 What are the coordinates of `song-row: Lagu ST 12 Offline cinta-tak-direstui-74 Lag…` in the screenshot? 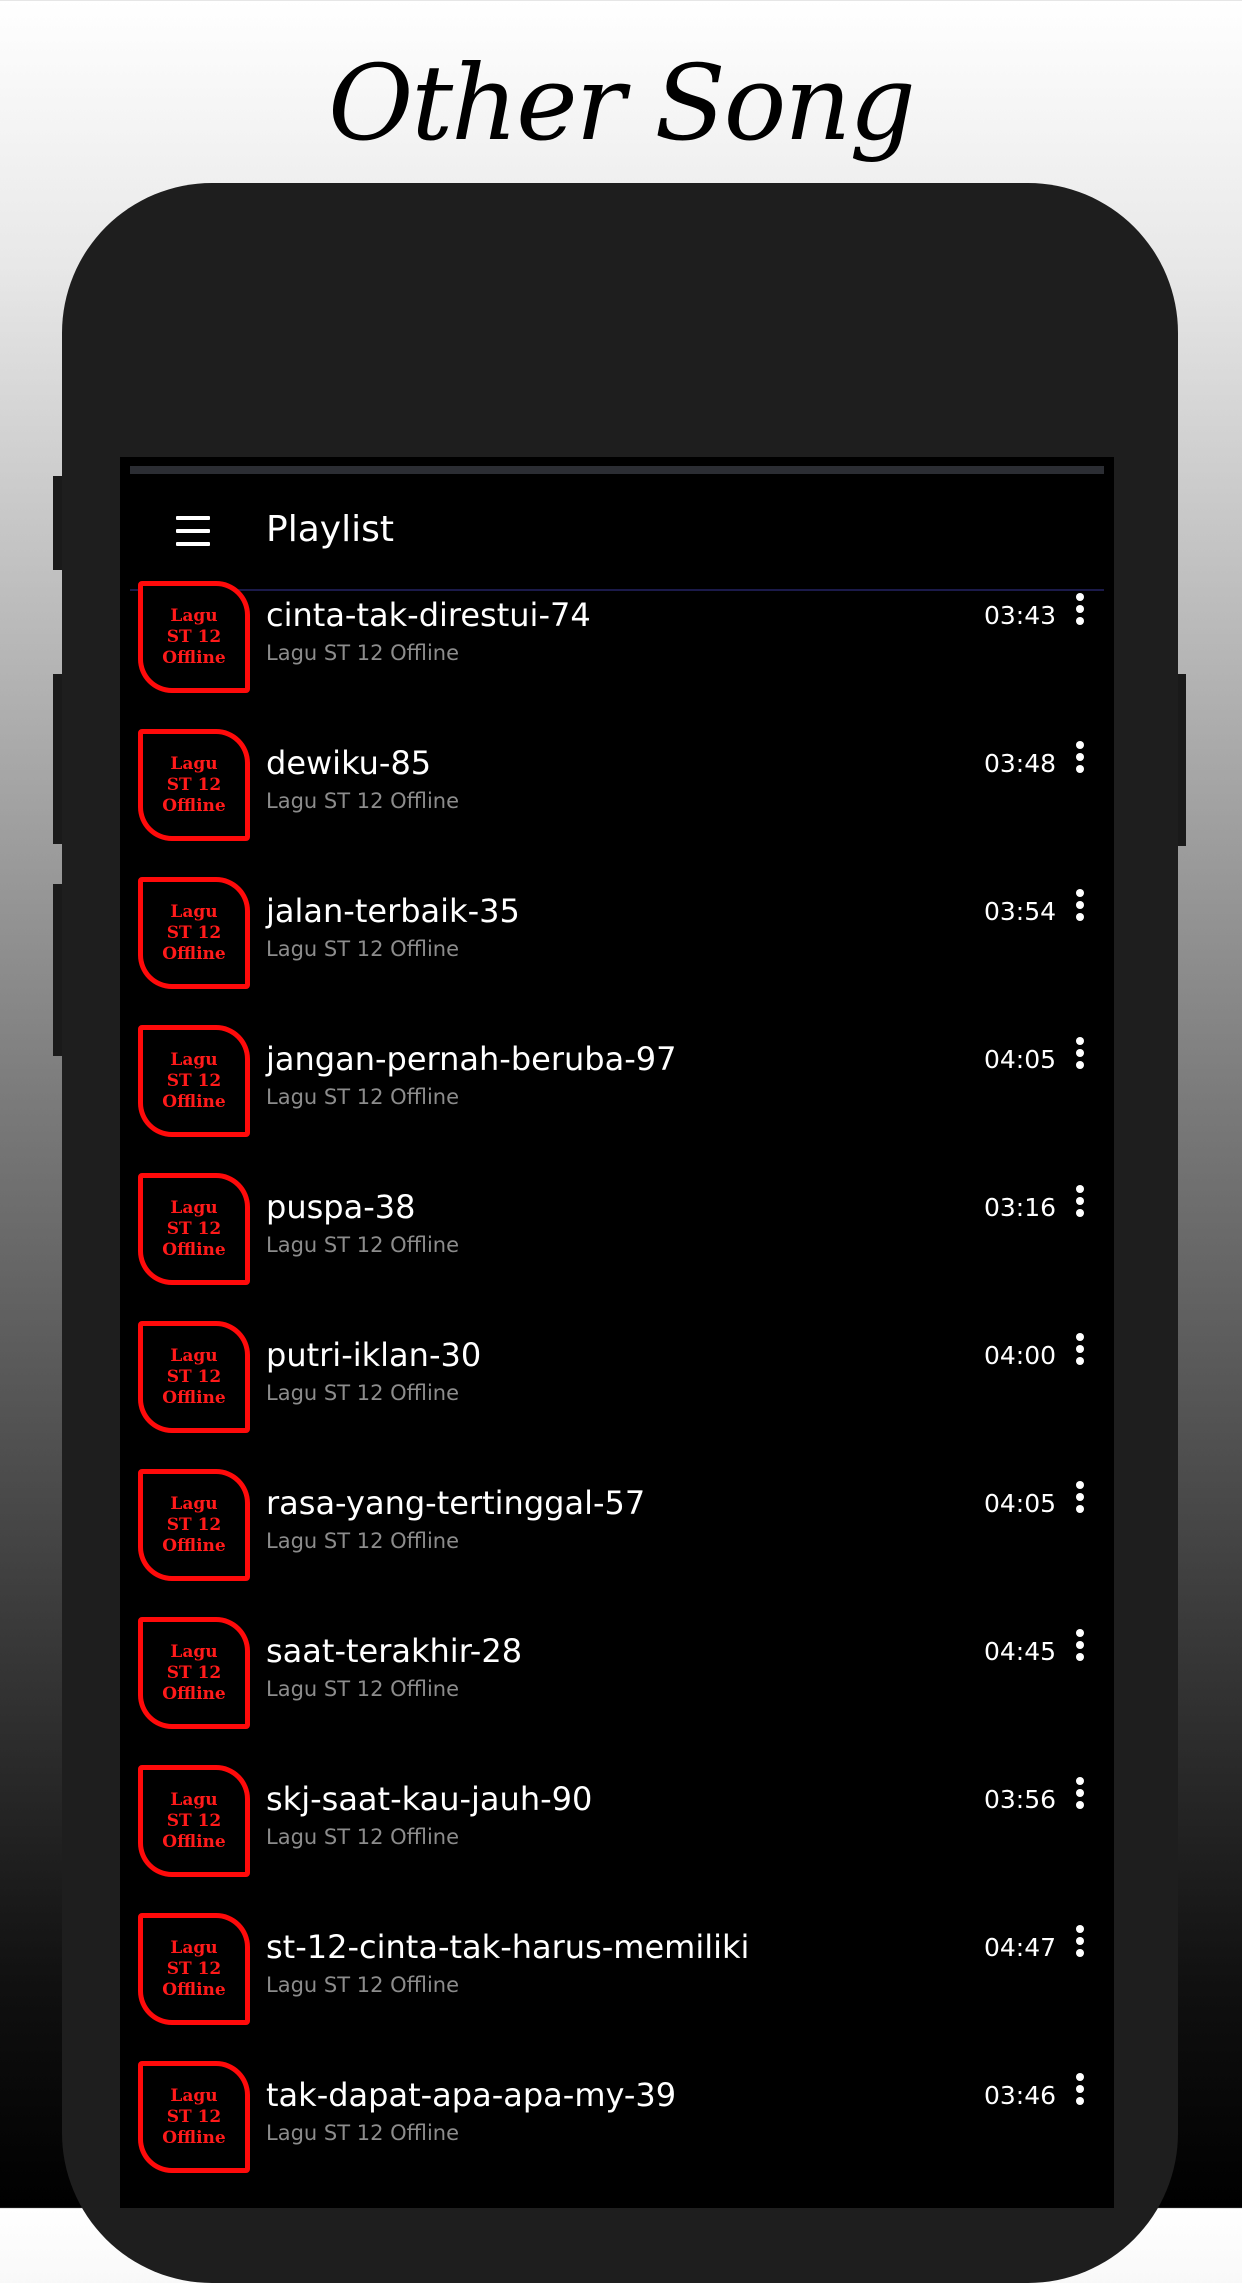 It's located at (617, 655).